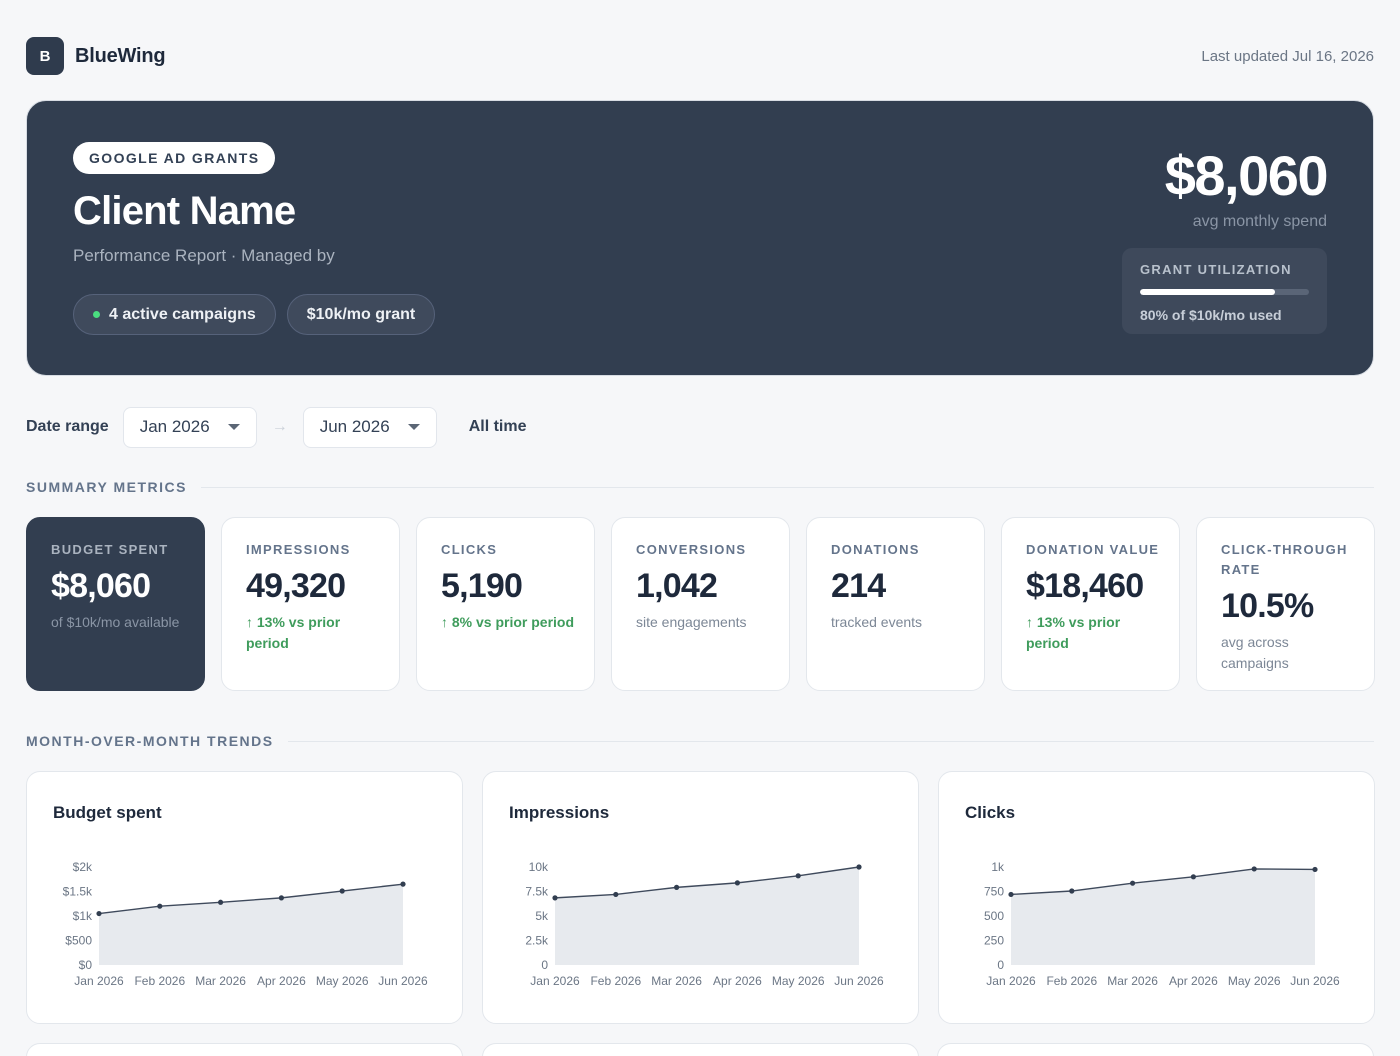 This screenshot has width=1400, height=1056. What do you see at coordinates (994, 916) in the screenshot?
I see `y-tick-label: 500` at bounding box center [994, 916].